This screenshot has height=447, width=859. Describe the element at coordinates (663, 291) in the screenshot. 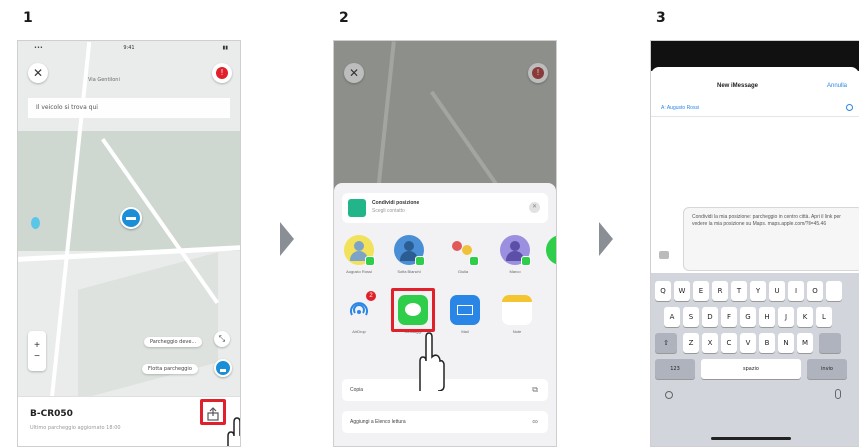

I see `key: Q` at that location.